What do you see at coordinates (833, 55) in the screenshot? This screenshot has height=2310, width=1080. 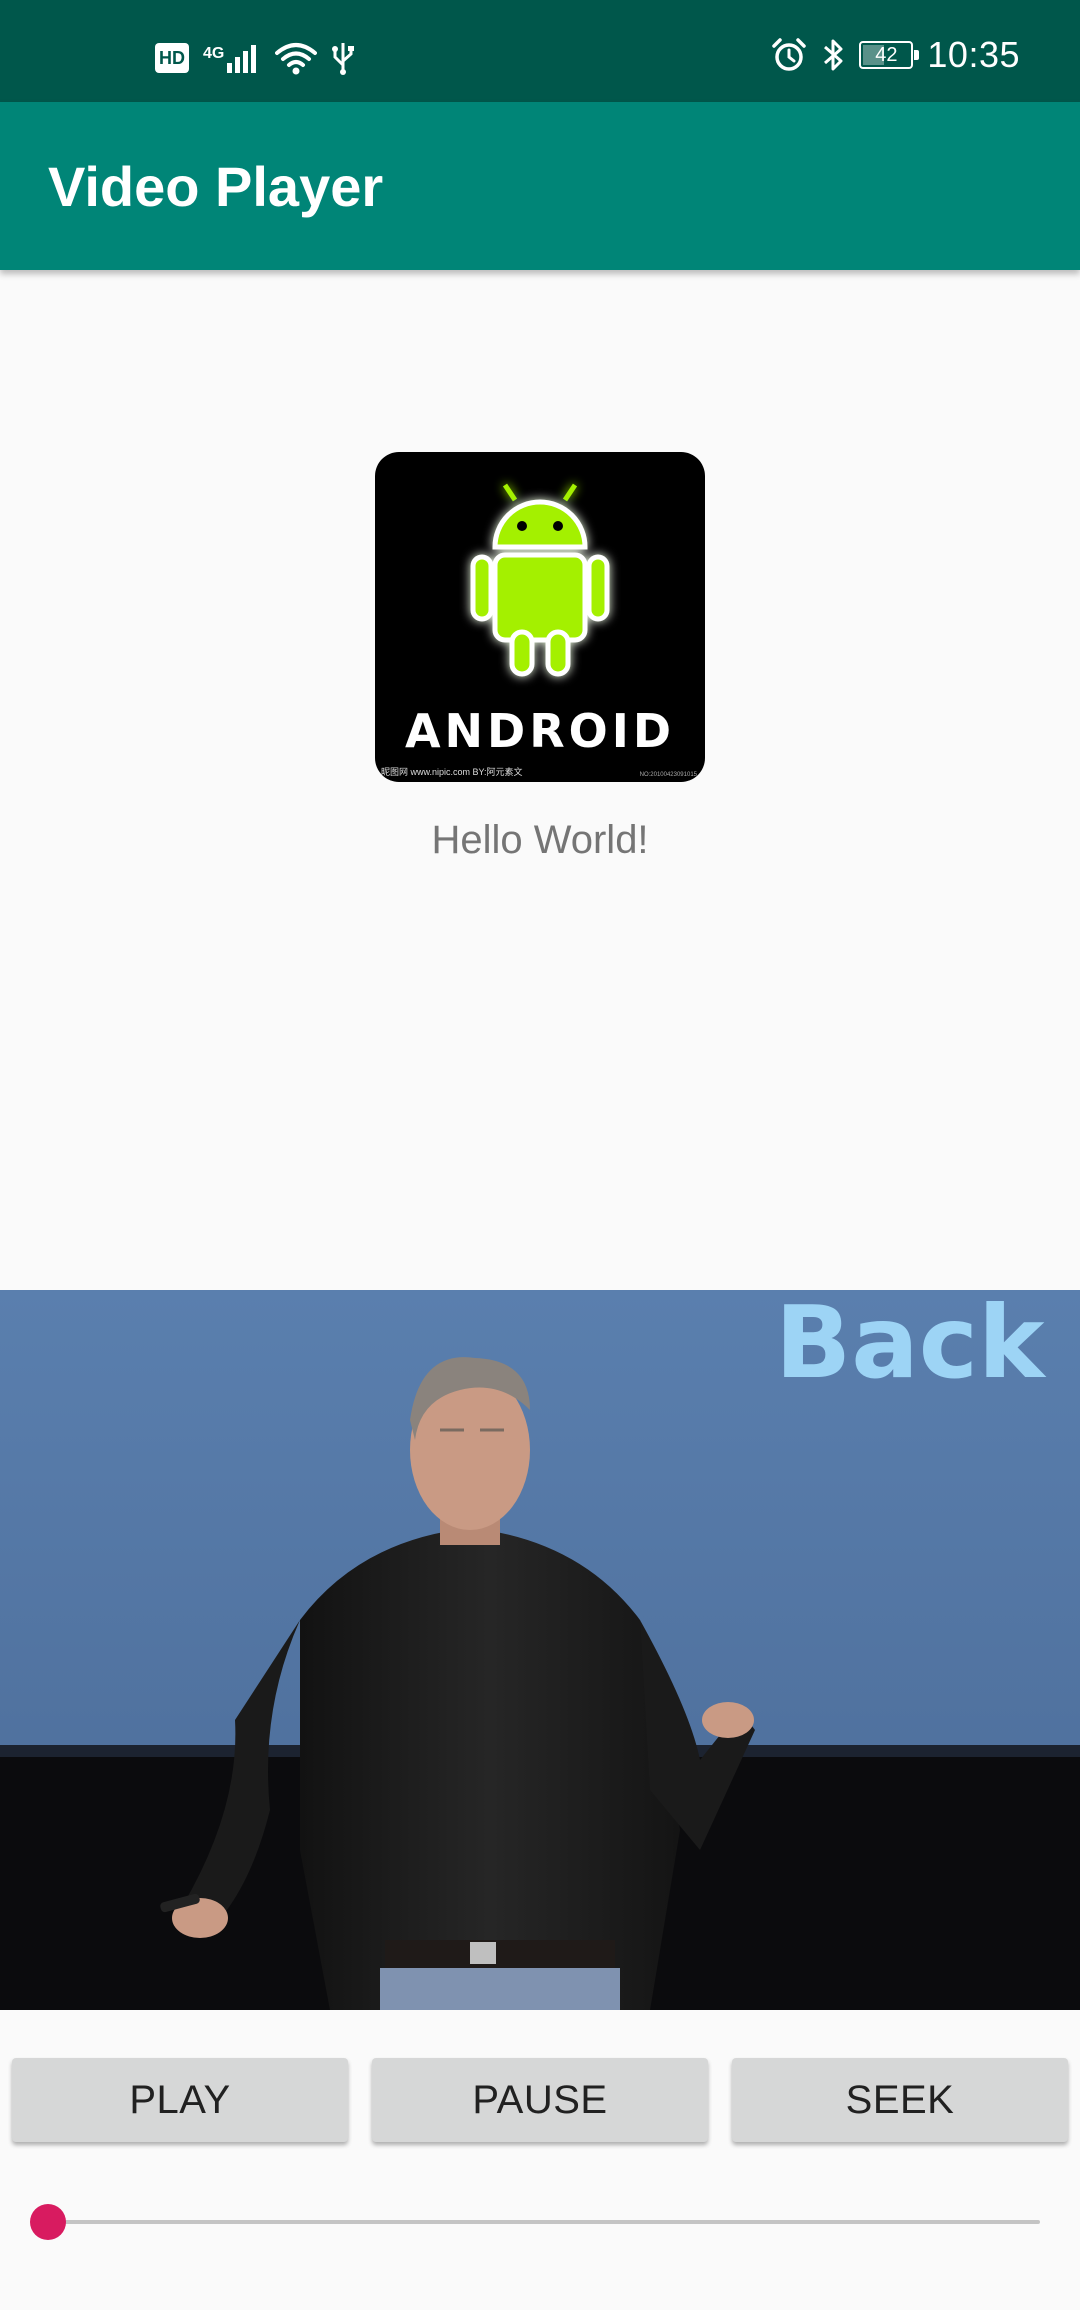 I see `bluetooth-icon` at bounding box center [833, 55].